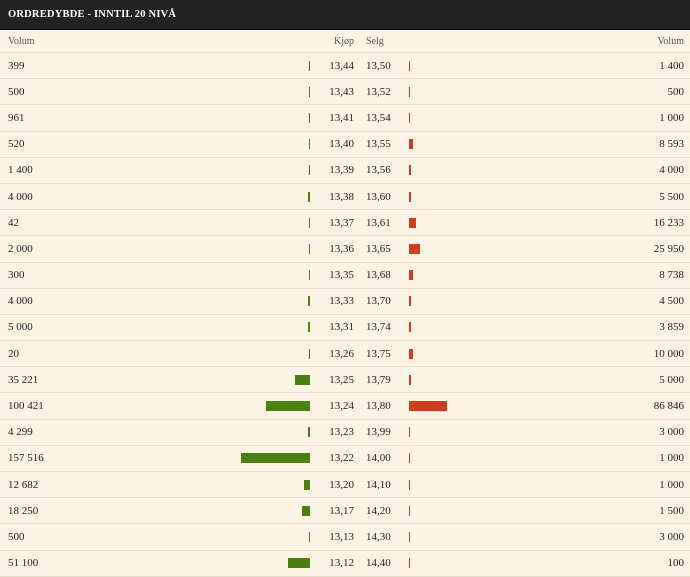  Describe the element at coordinates (668, 406) in the screenshot. I see `sell-volume: 86 846` at that location.